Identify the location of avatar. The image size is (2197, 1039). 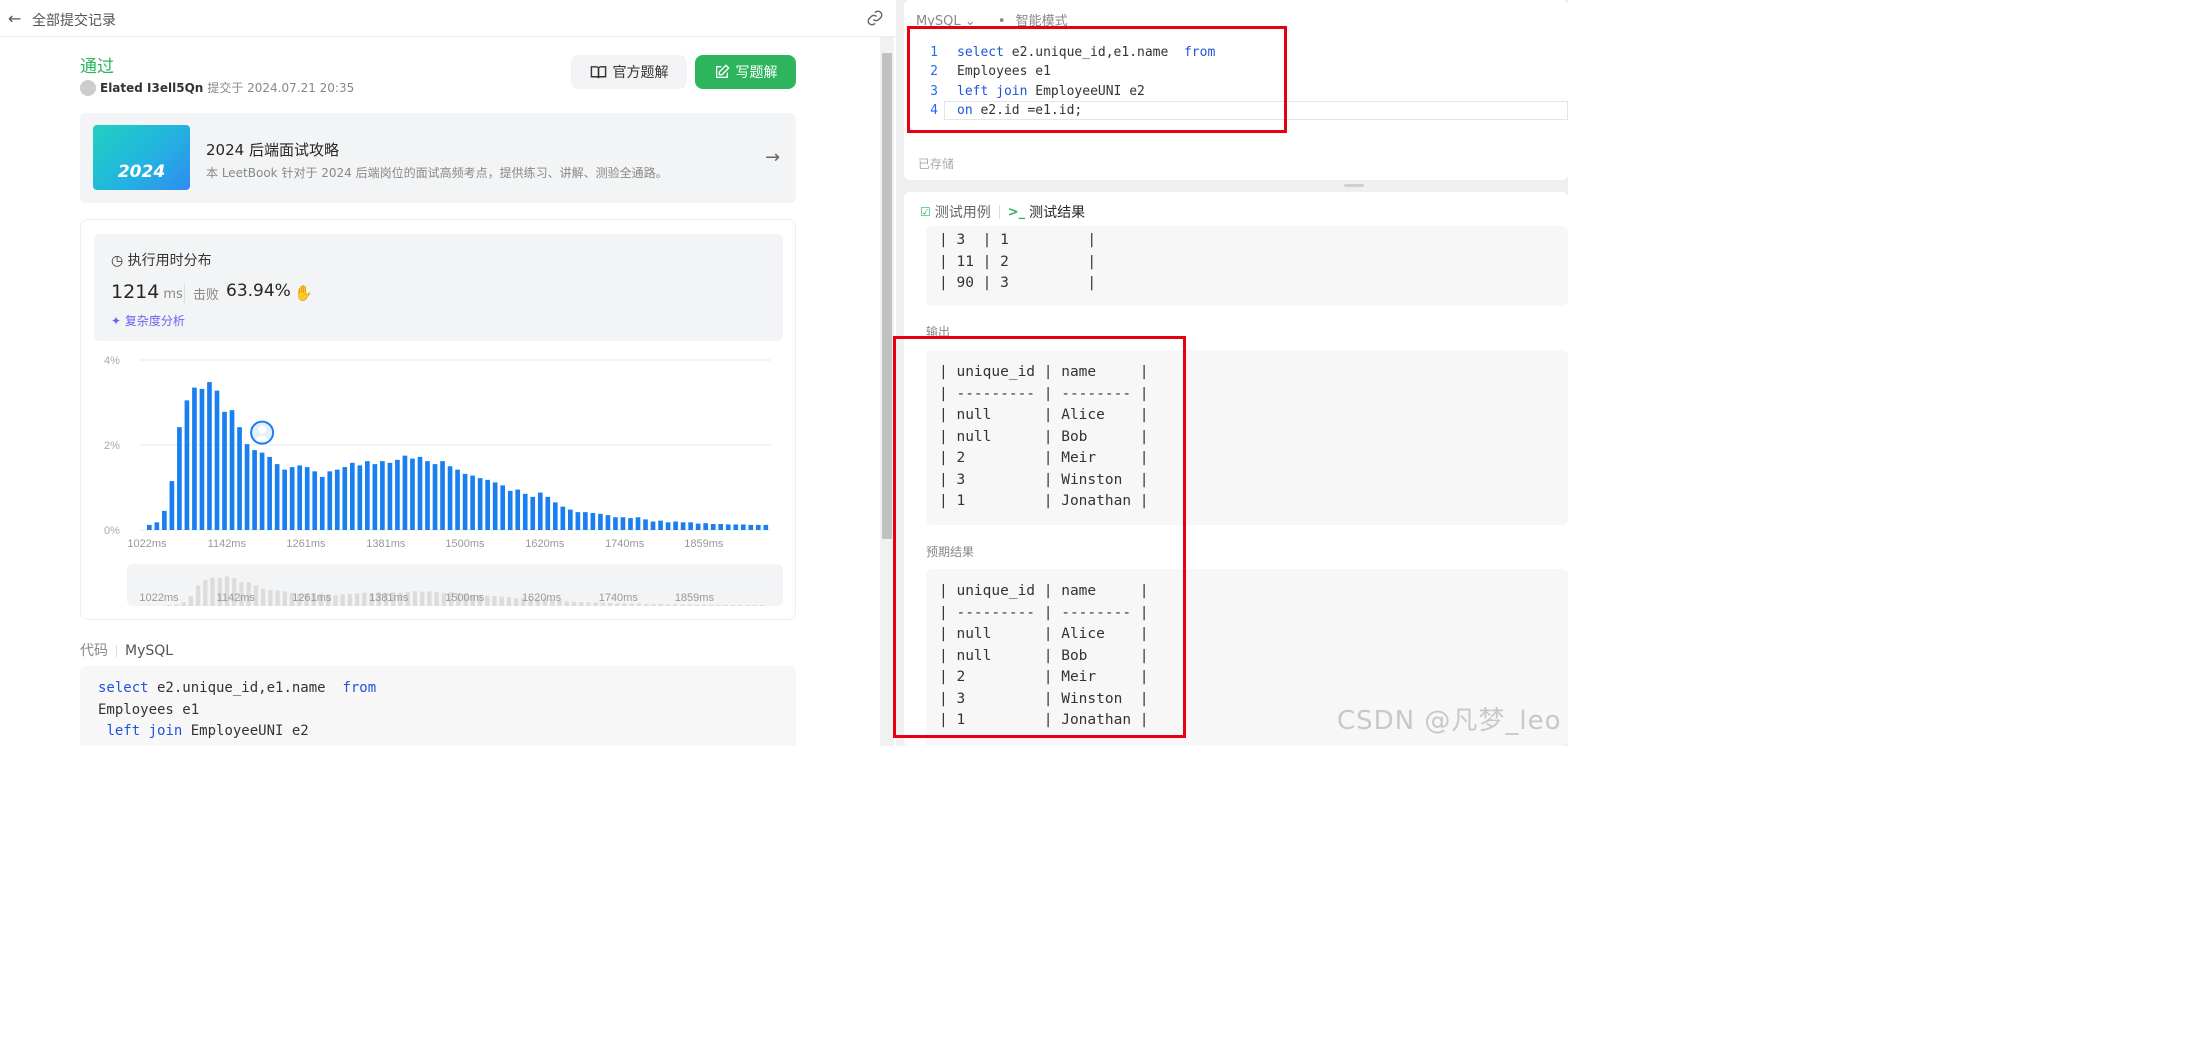
(88, 87).